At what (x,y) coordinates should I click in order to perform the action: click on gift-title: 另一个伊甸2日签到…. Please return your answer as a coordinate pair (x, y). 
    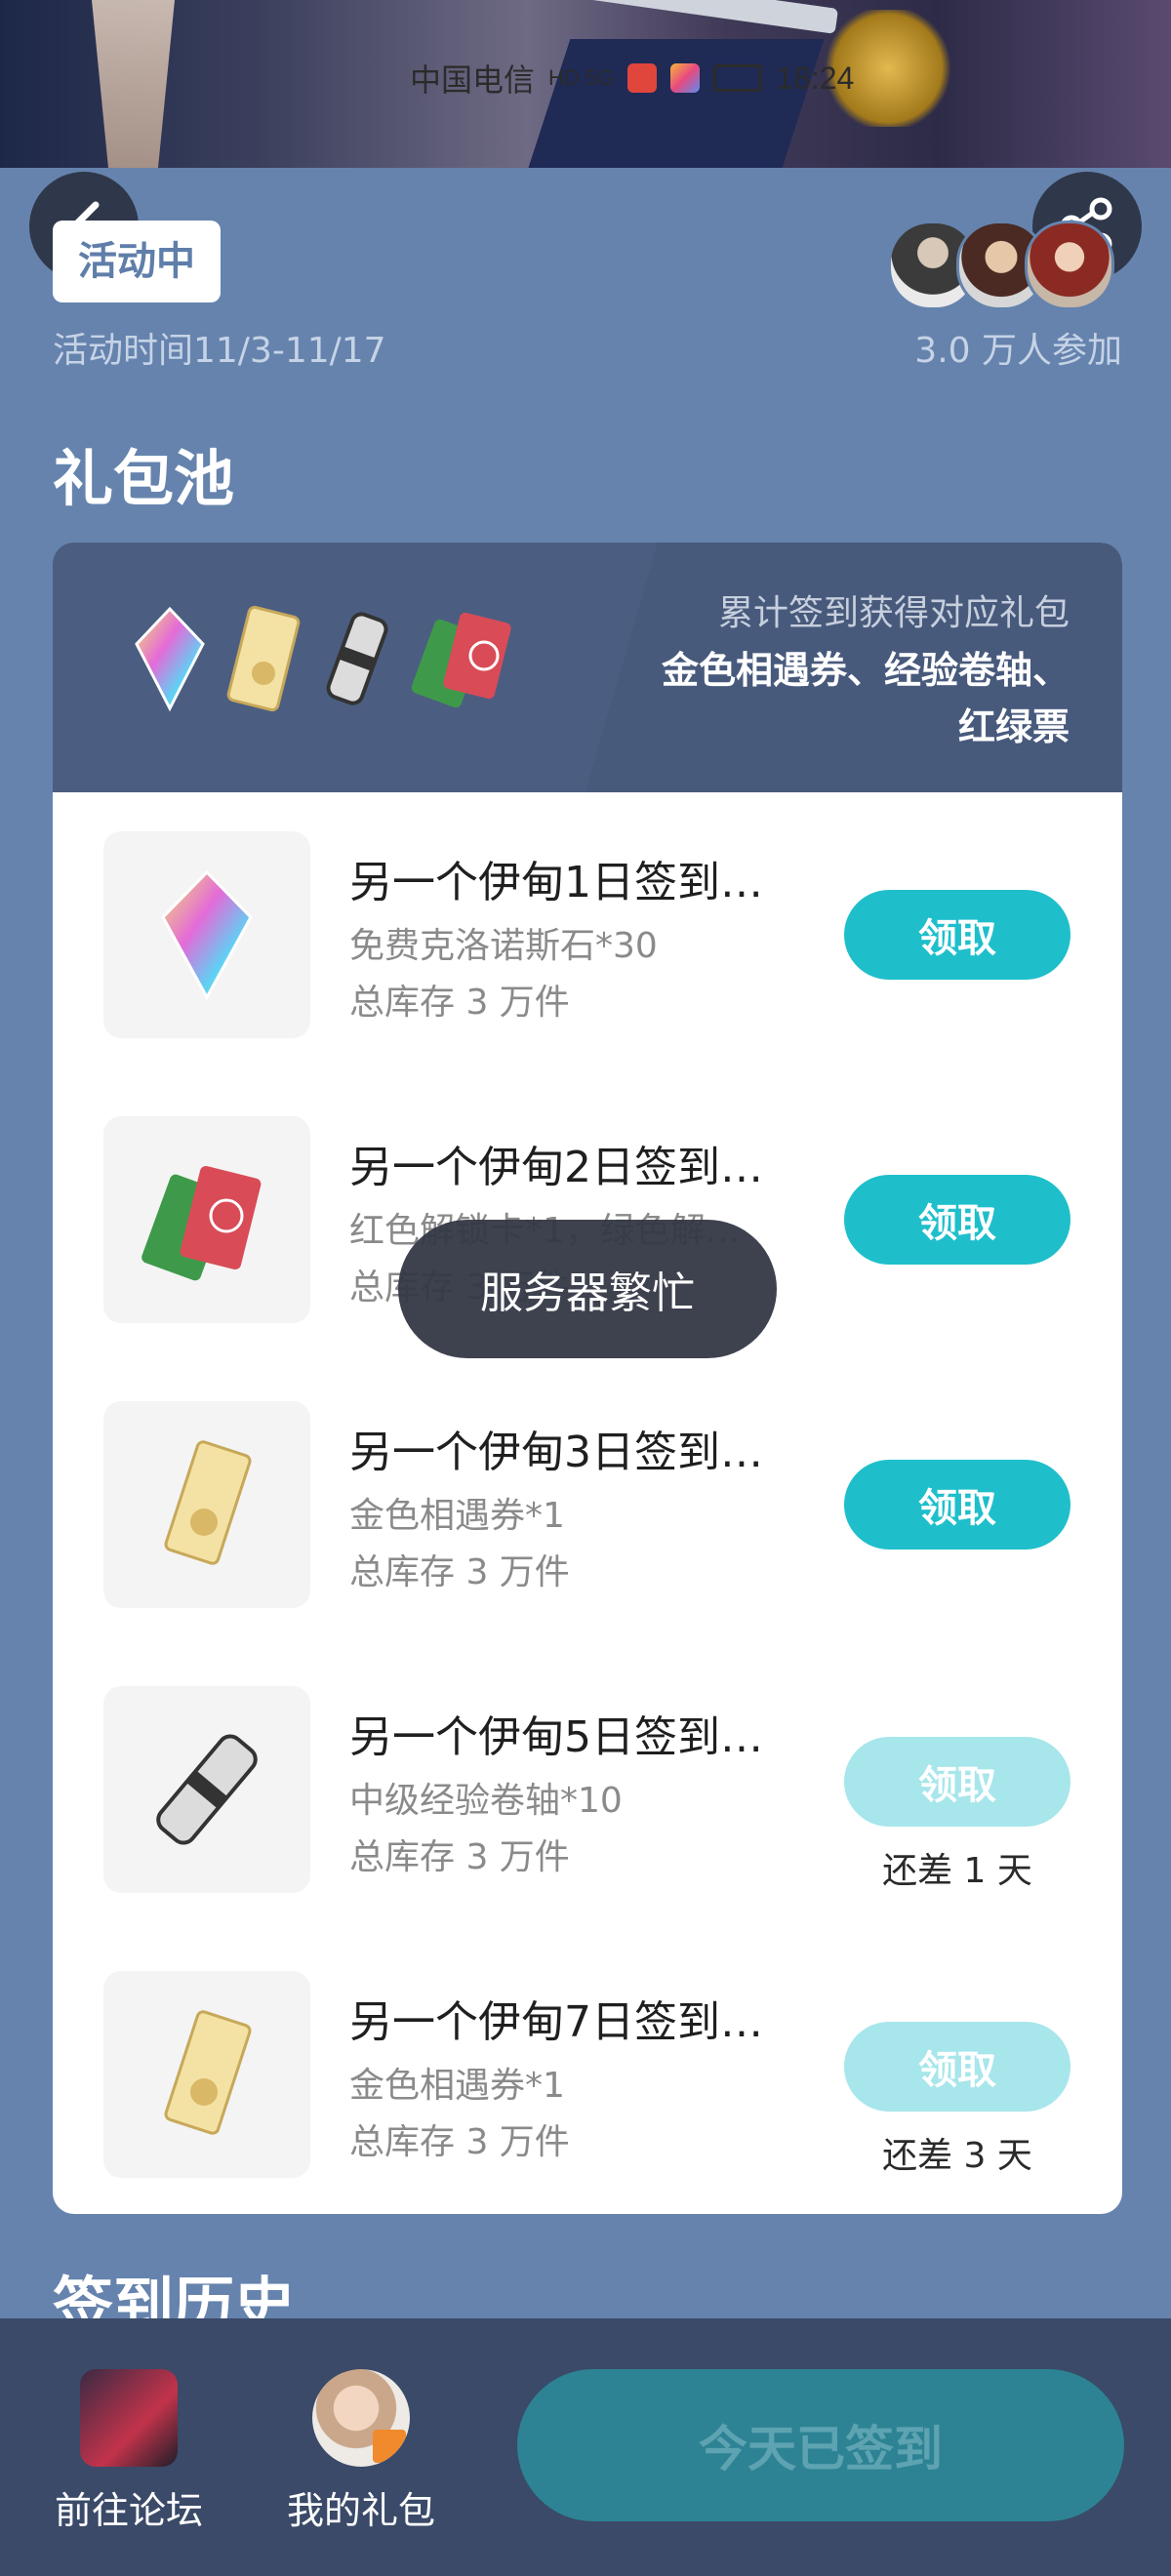
    Looking at the image, I should click on (556, 1167).